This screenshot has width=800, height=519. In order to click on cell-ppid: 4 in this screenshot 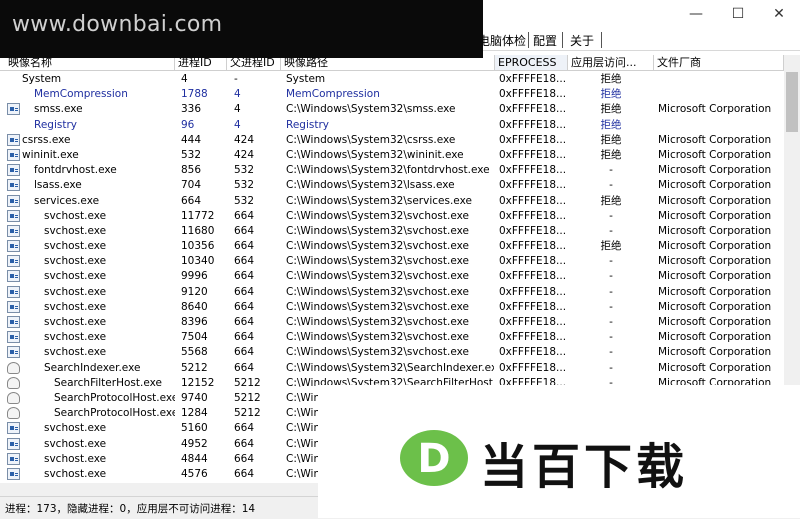, I will do `click(237, 94)`.